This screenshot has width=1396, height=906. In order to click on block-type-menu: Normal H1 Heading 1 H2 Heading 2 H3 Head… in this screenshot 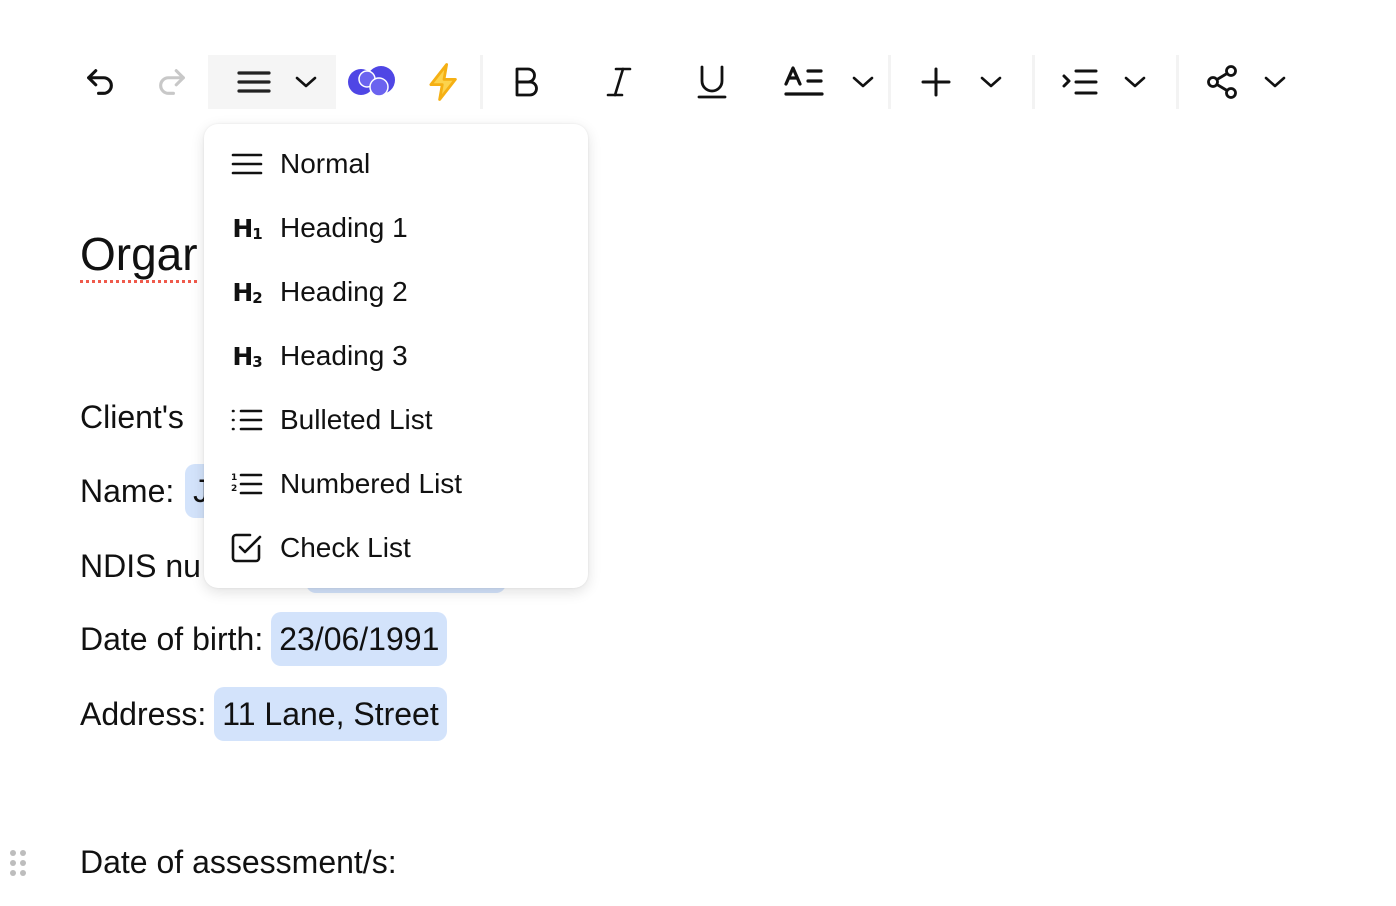, I will do `click(396, 356)`.